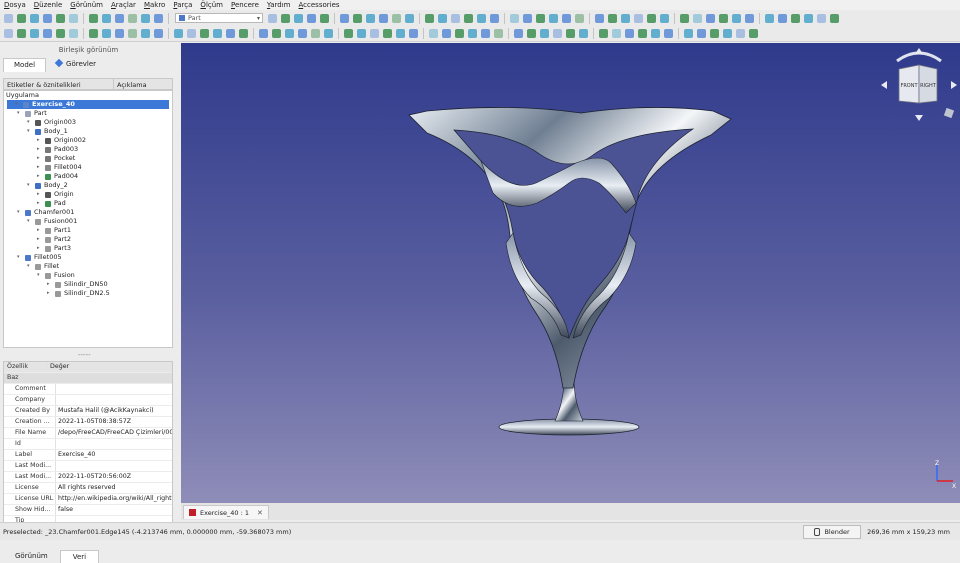 This screenshot has height=563, width=960. I want to click on property-row: Creation ... 2022-11-05T08:38:57Z, so click(88, 422).